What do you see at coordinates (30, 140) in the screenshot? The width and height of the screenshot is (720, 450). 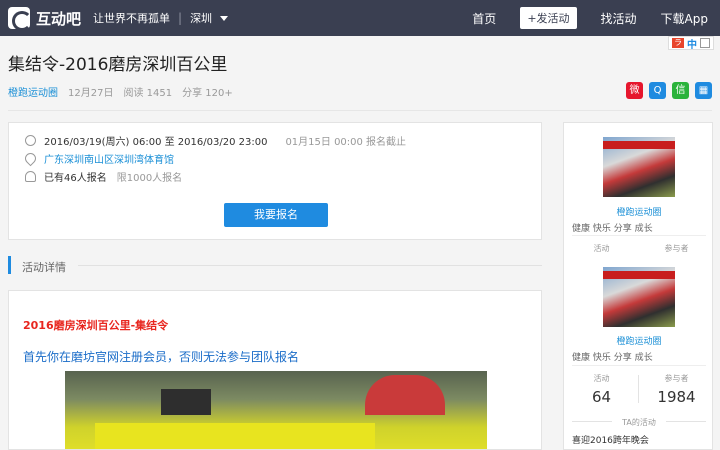 I see `clock-icon` at bounding box center [30, 140].